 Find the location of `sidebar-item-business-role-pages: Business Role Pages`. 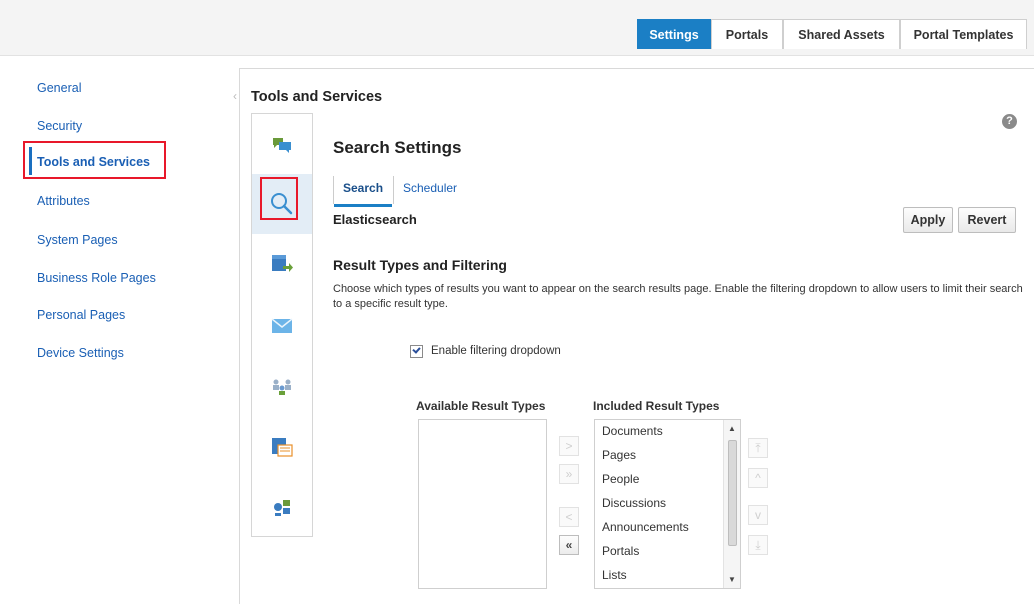

sidebar-item-business-role-pages: Business Role Pages is located at coordinates (96, 278).